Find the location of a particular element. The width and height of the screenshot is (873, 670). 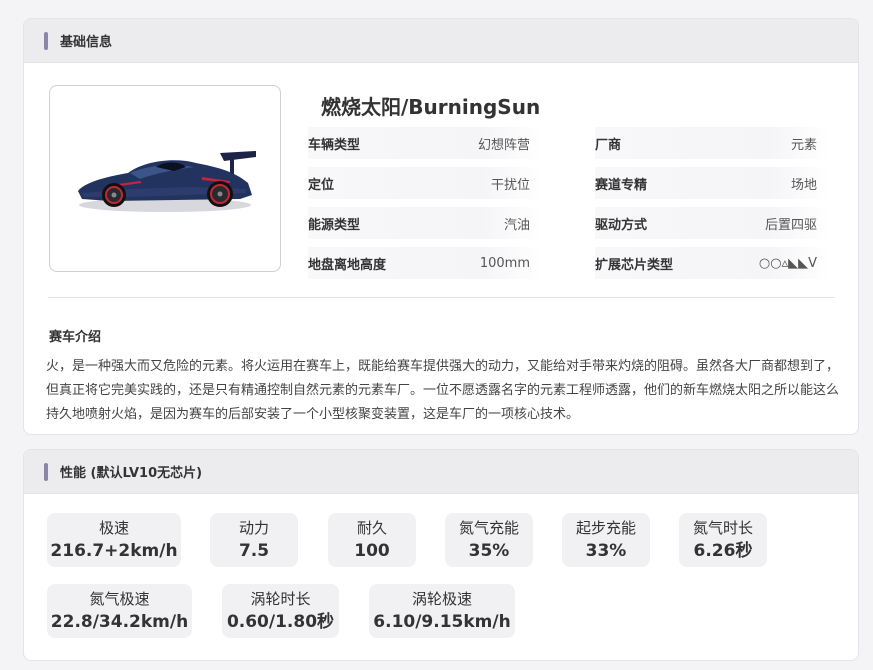

attr-drive-type: 驱动方式 后置四驱 is located at coordinates (712, 223).